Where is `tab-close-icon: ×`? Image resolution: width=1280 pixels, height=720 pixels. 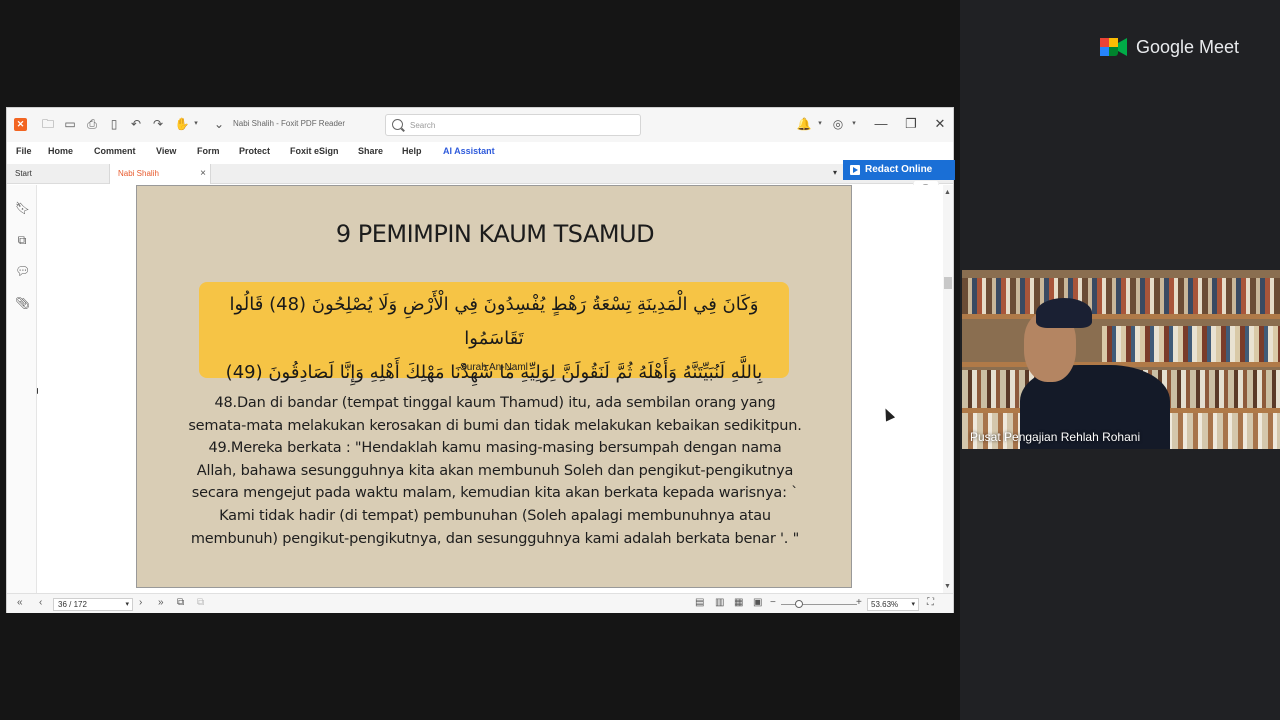 tab-close-icon: × is located at coordinates (203, 174).